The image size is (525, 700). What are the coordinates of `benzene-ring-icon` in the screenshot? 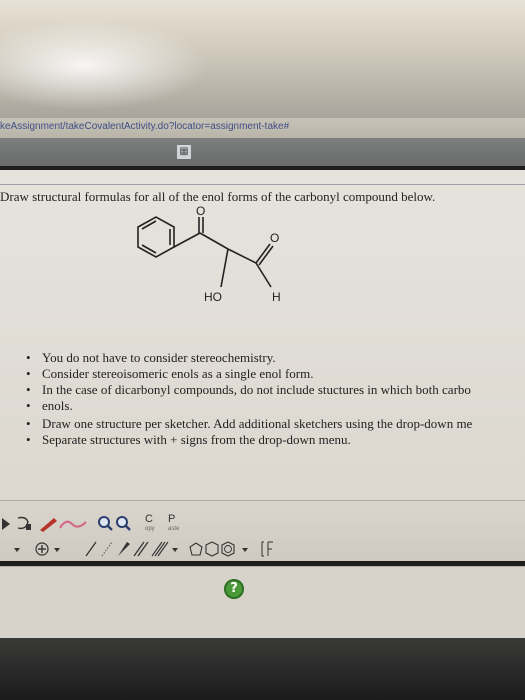 It's located at (228, 549).